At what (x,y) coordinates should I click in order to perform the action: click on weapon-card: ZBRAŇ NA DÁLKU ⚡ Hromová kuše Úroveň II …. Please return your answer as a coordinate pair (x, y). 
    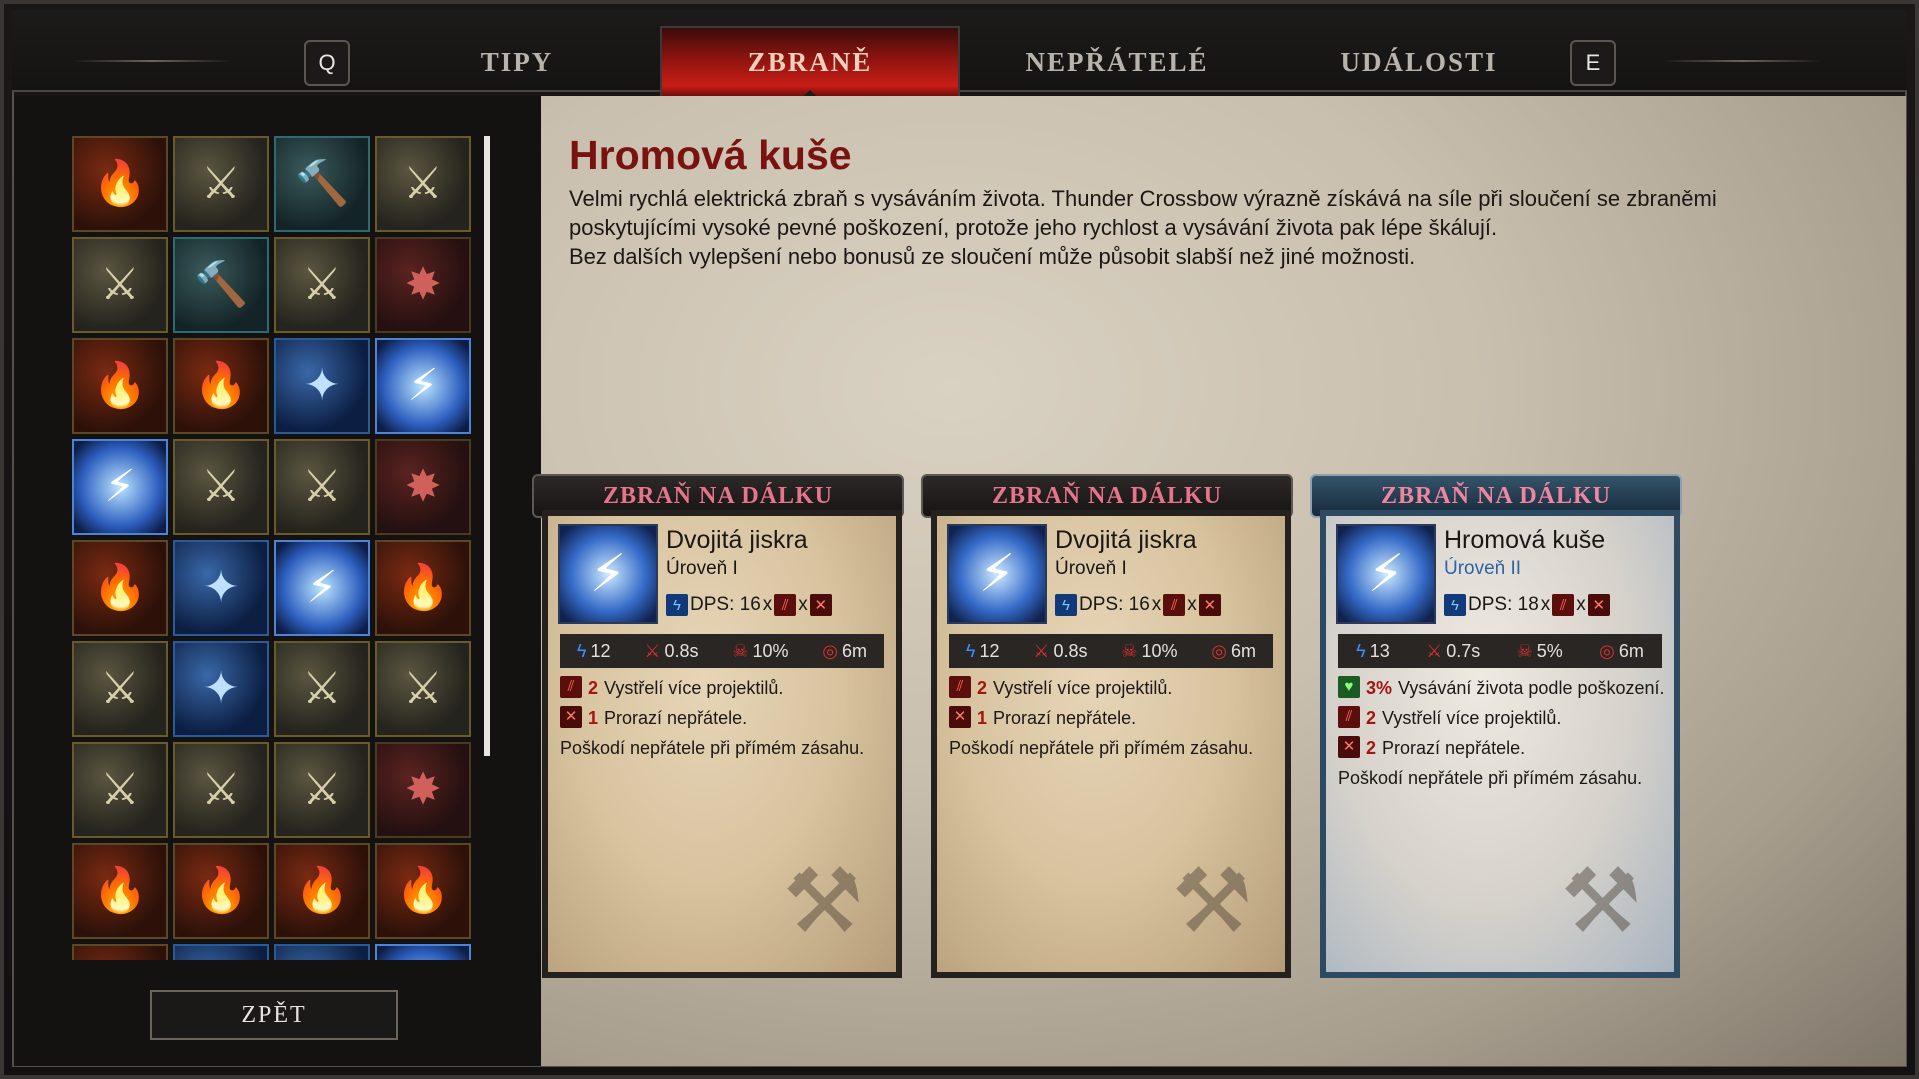
    Looking at the image, I should click on (1511, 726).